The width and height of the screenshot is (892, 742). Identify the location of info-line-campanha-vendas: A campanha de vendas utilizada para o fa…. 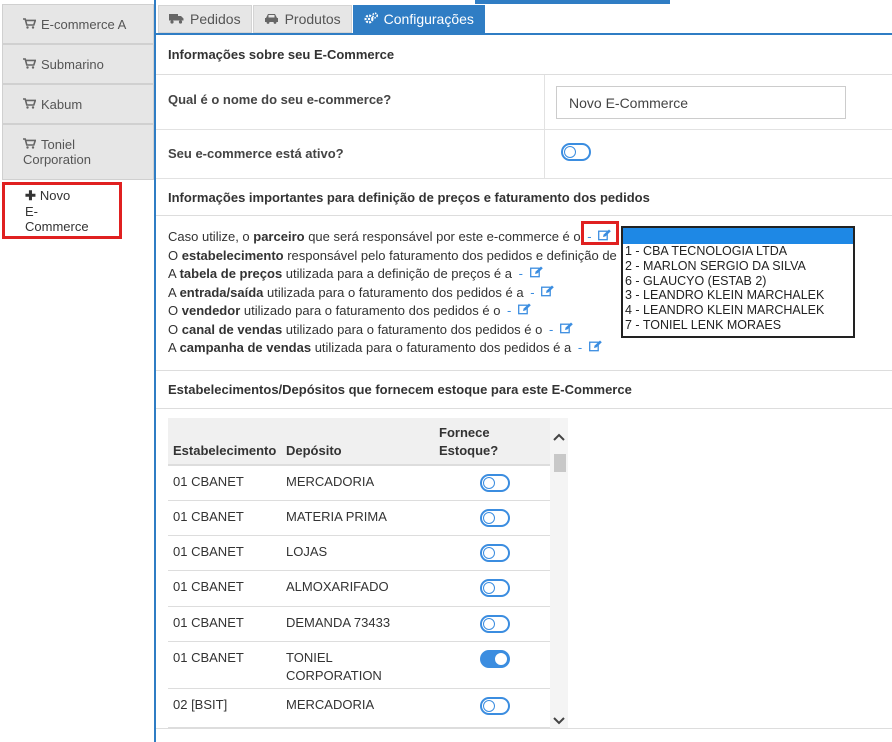
(398, 348).